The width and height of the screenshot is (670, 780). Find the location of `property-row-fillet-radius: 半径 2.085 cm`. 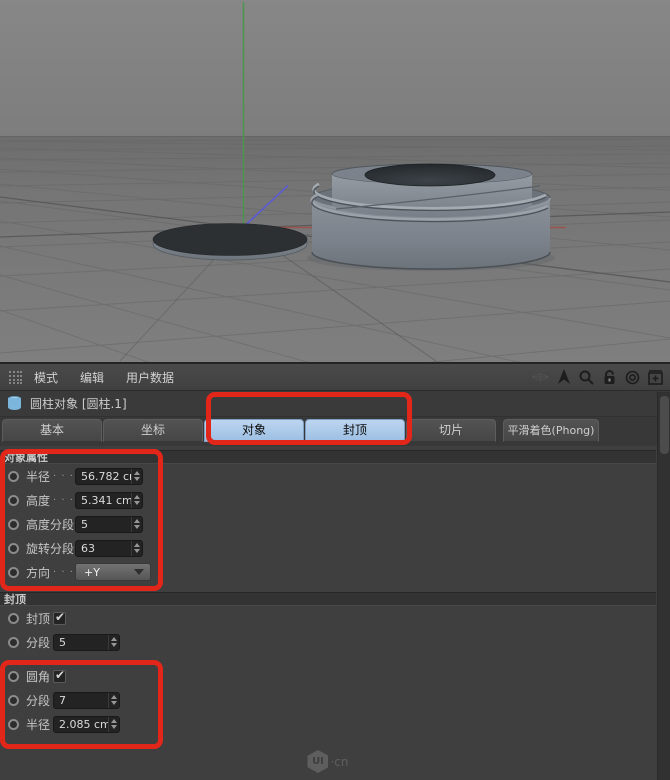

property-row-fillet-radius: 半径 2.085 cm is located at coordinates (335, 724).